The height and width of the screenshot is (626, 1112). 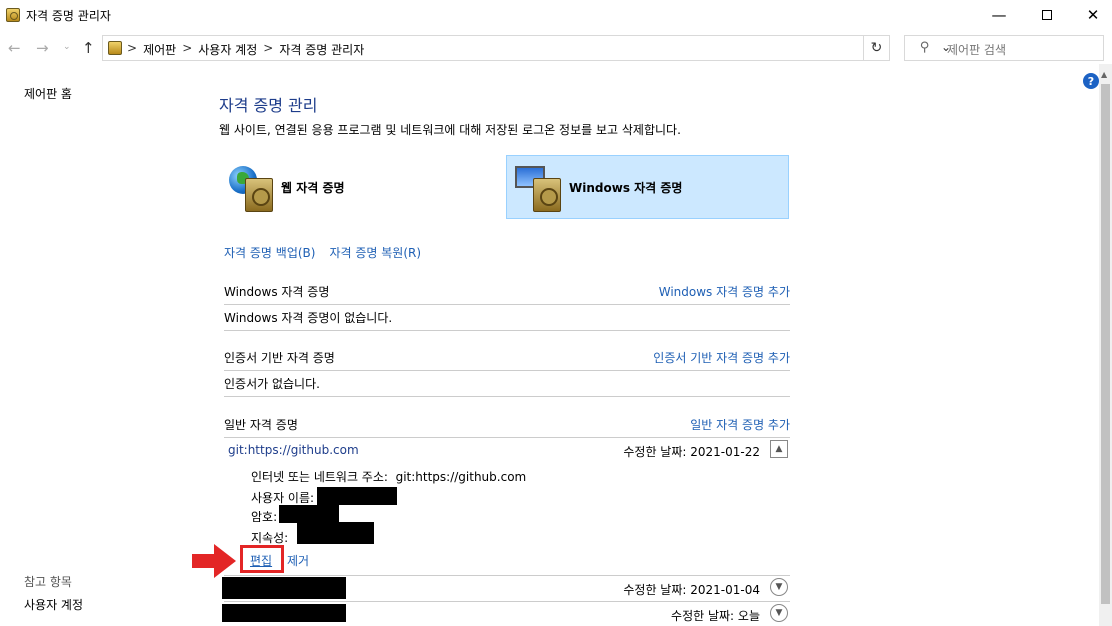 I want to click on address-label: 인터넷 또는 네트워크 주소:, so click(x=319, y=477).